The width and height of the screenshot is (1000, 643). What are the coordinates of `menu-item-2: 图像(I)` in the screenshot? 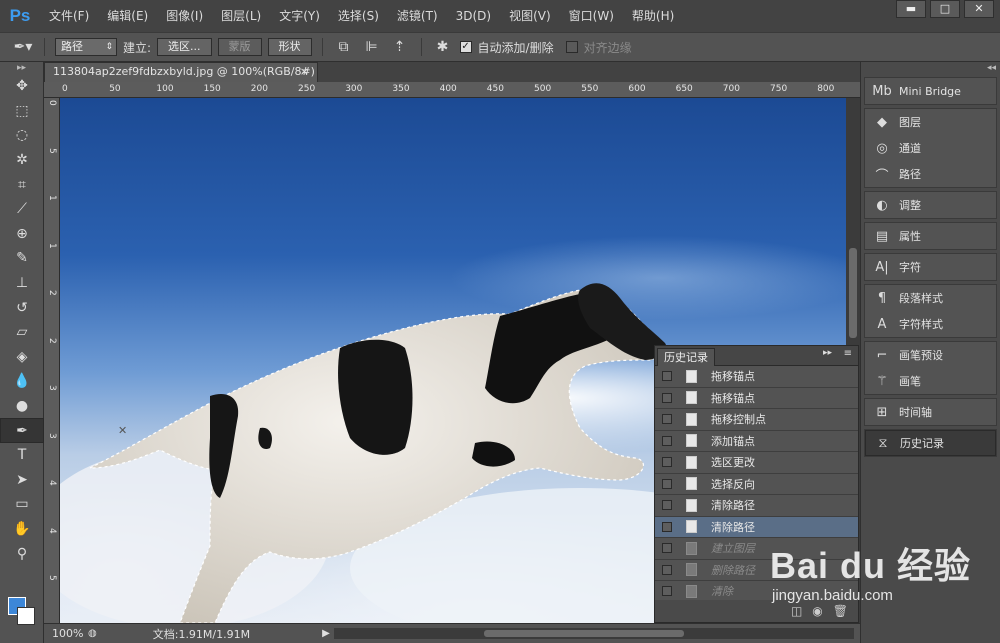 It's located at (184, 16).